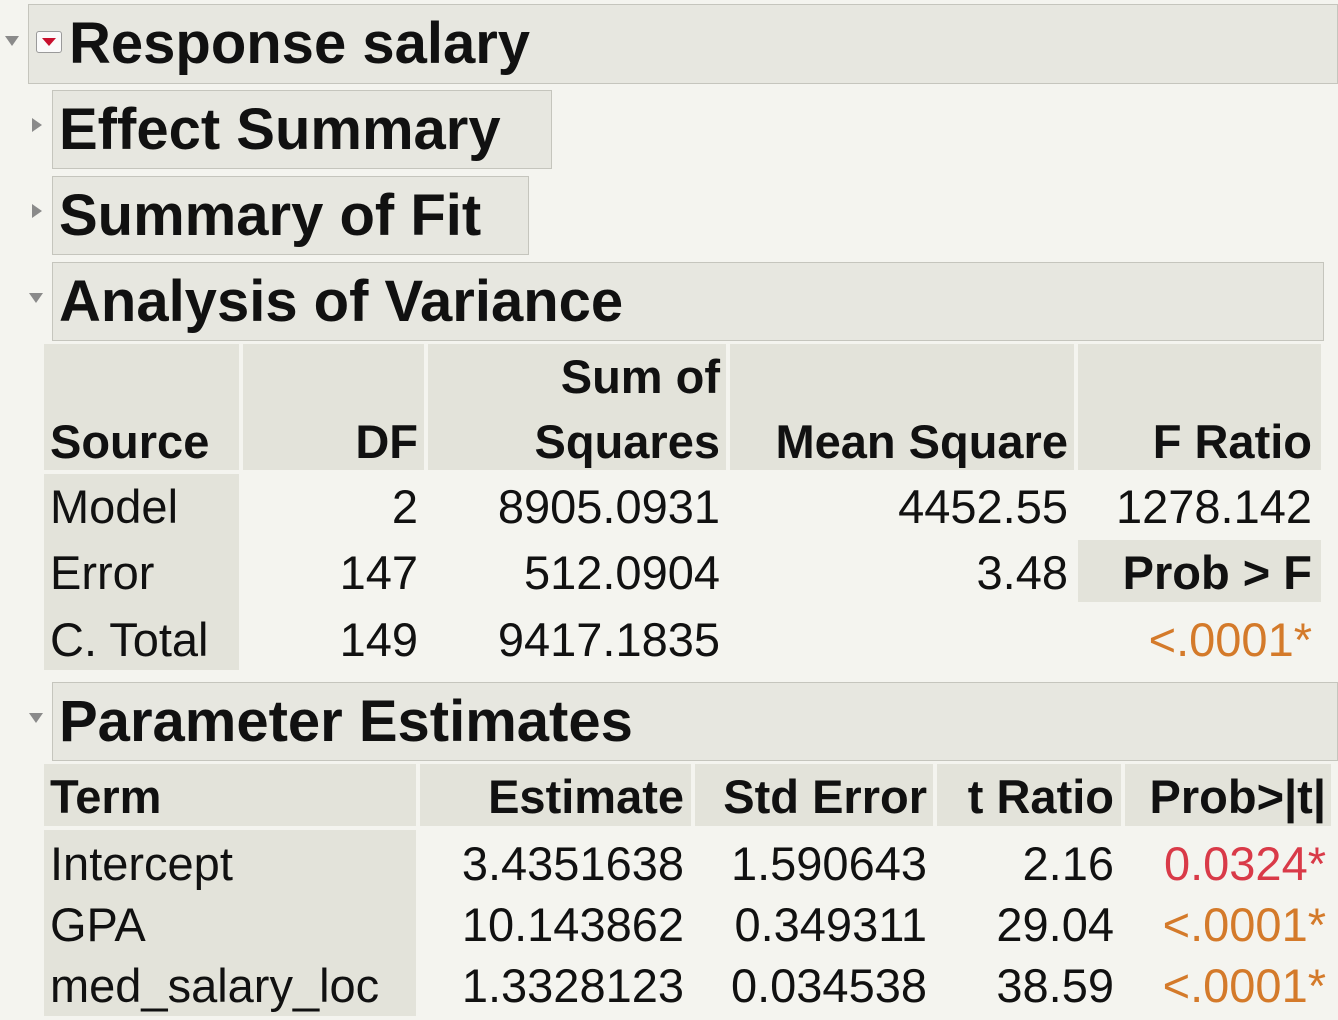 This screenshot has height=1020, width=1338. What do you see at coordinates (49, 42) in the screenshot?
I see `red-menu-icon` at bounding box center [49, 42].